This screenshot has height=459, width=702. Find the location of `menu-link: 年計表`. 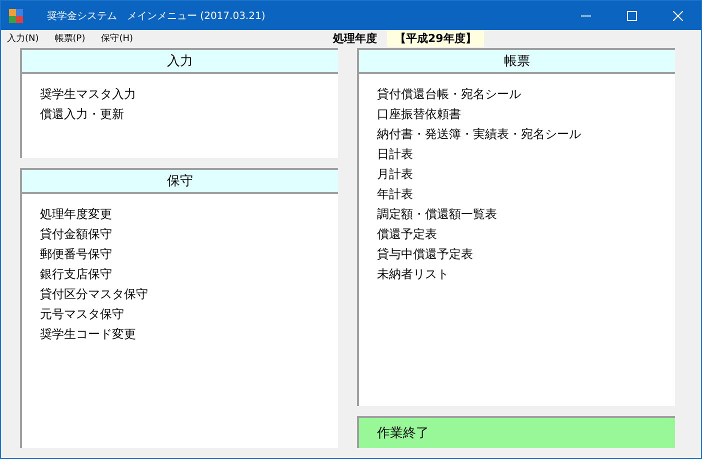

menu-link: 年計表 is located at coordinates (526, 194).